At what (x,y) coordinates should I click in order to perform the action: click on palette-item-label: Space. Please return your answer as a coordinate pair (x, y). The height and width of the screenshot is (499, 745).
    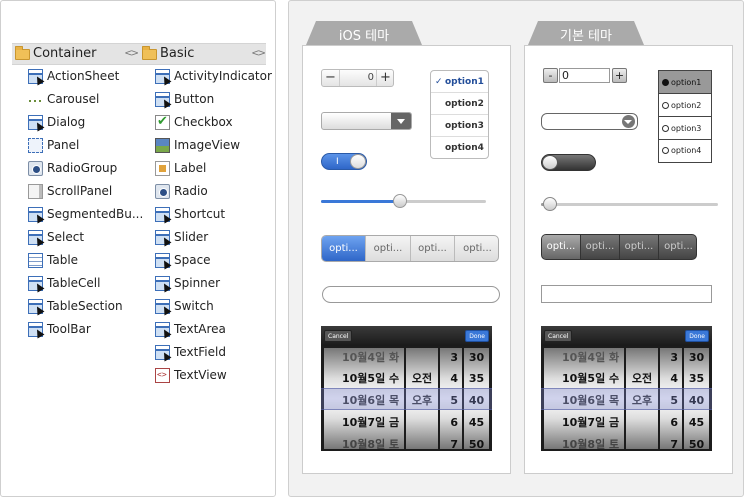
    Looking at the image, I should click on (192, 260).